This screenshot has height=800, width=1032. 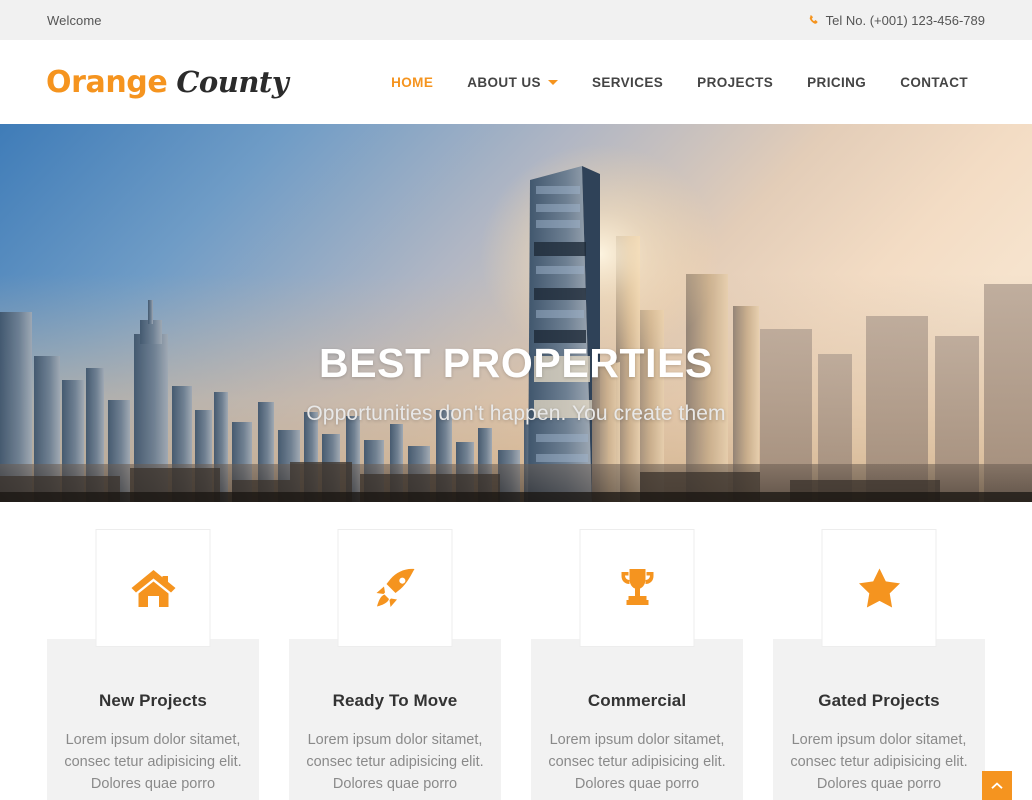 What do you see at coordinates (74, 20) in the screenshot?
I see `welcome-text: Welcome` at bounding box center [74, 20].